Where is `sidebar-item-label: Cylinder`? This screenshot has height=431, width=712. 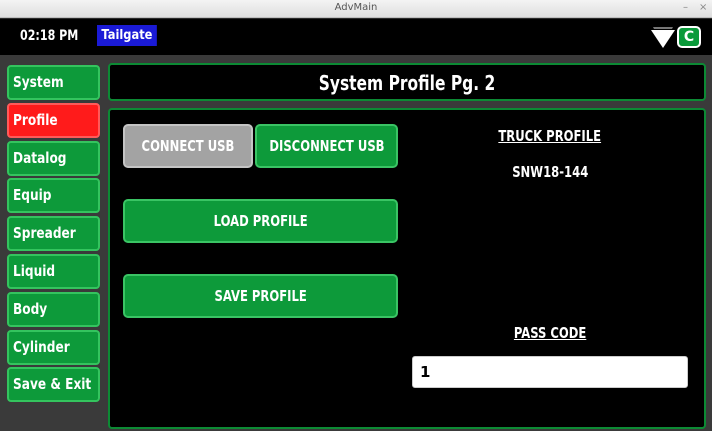 sidebar-item-label: Cylinder is located at coordinates (41, 346).